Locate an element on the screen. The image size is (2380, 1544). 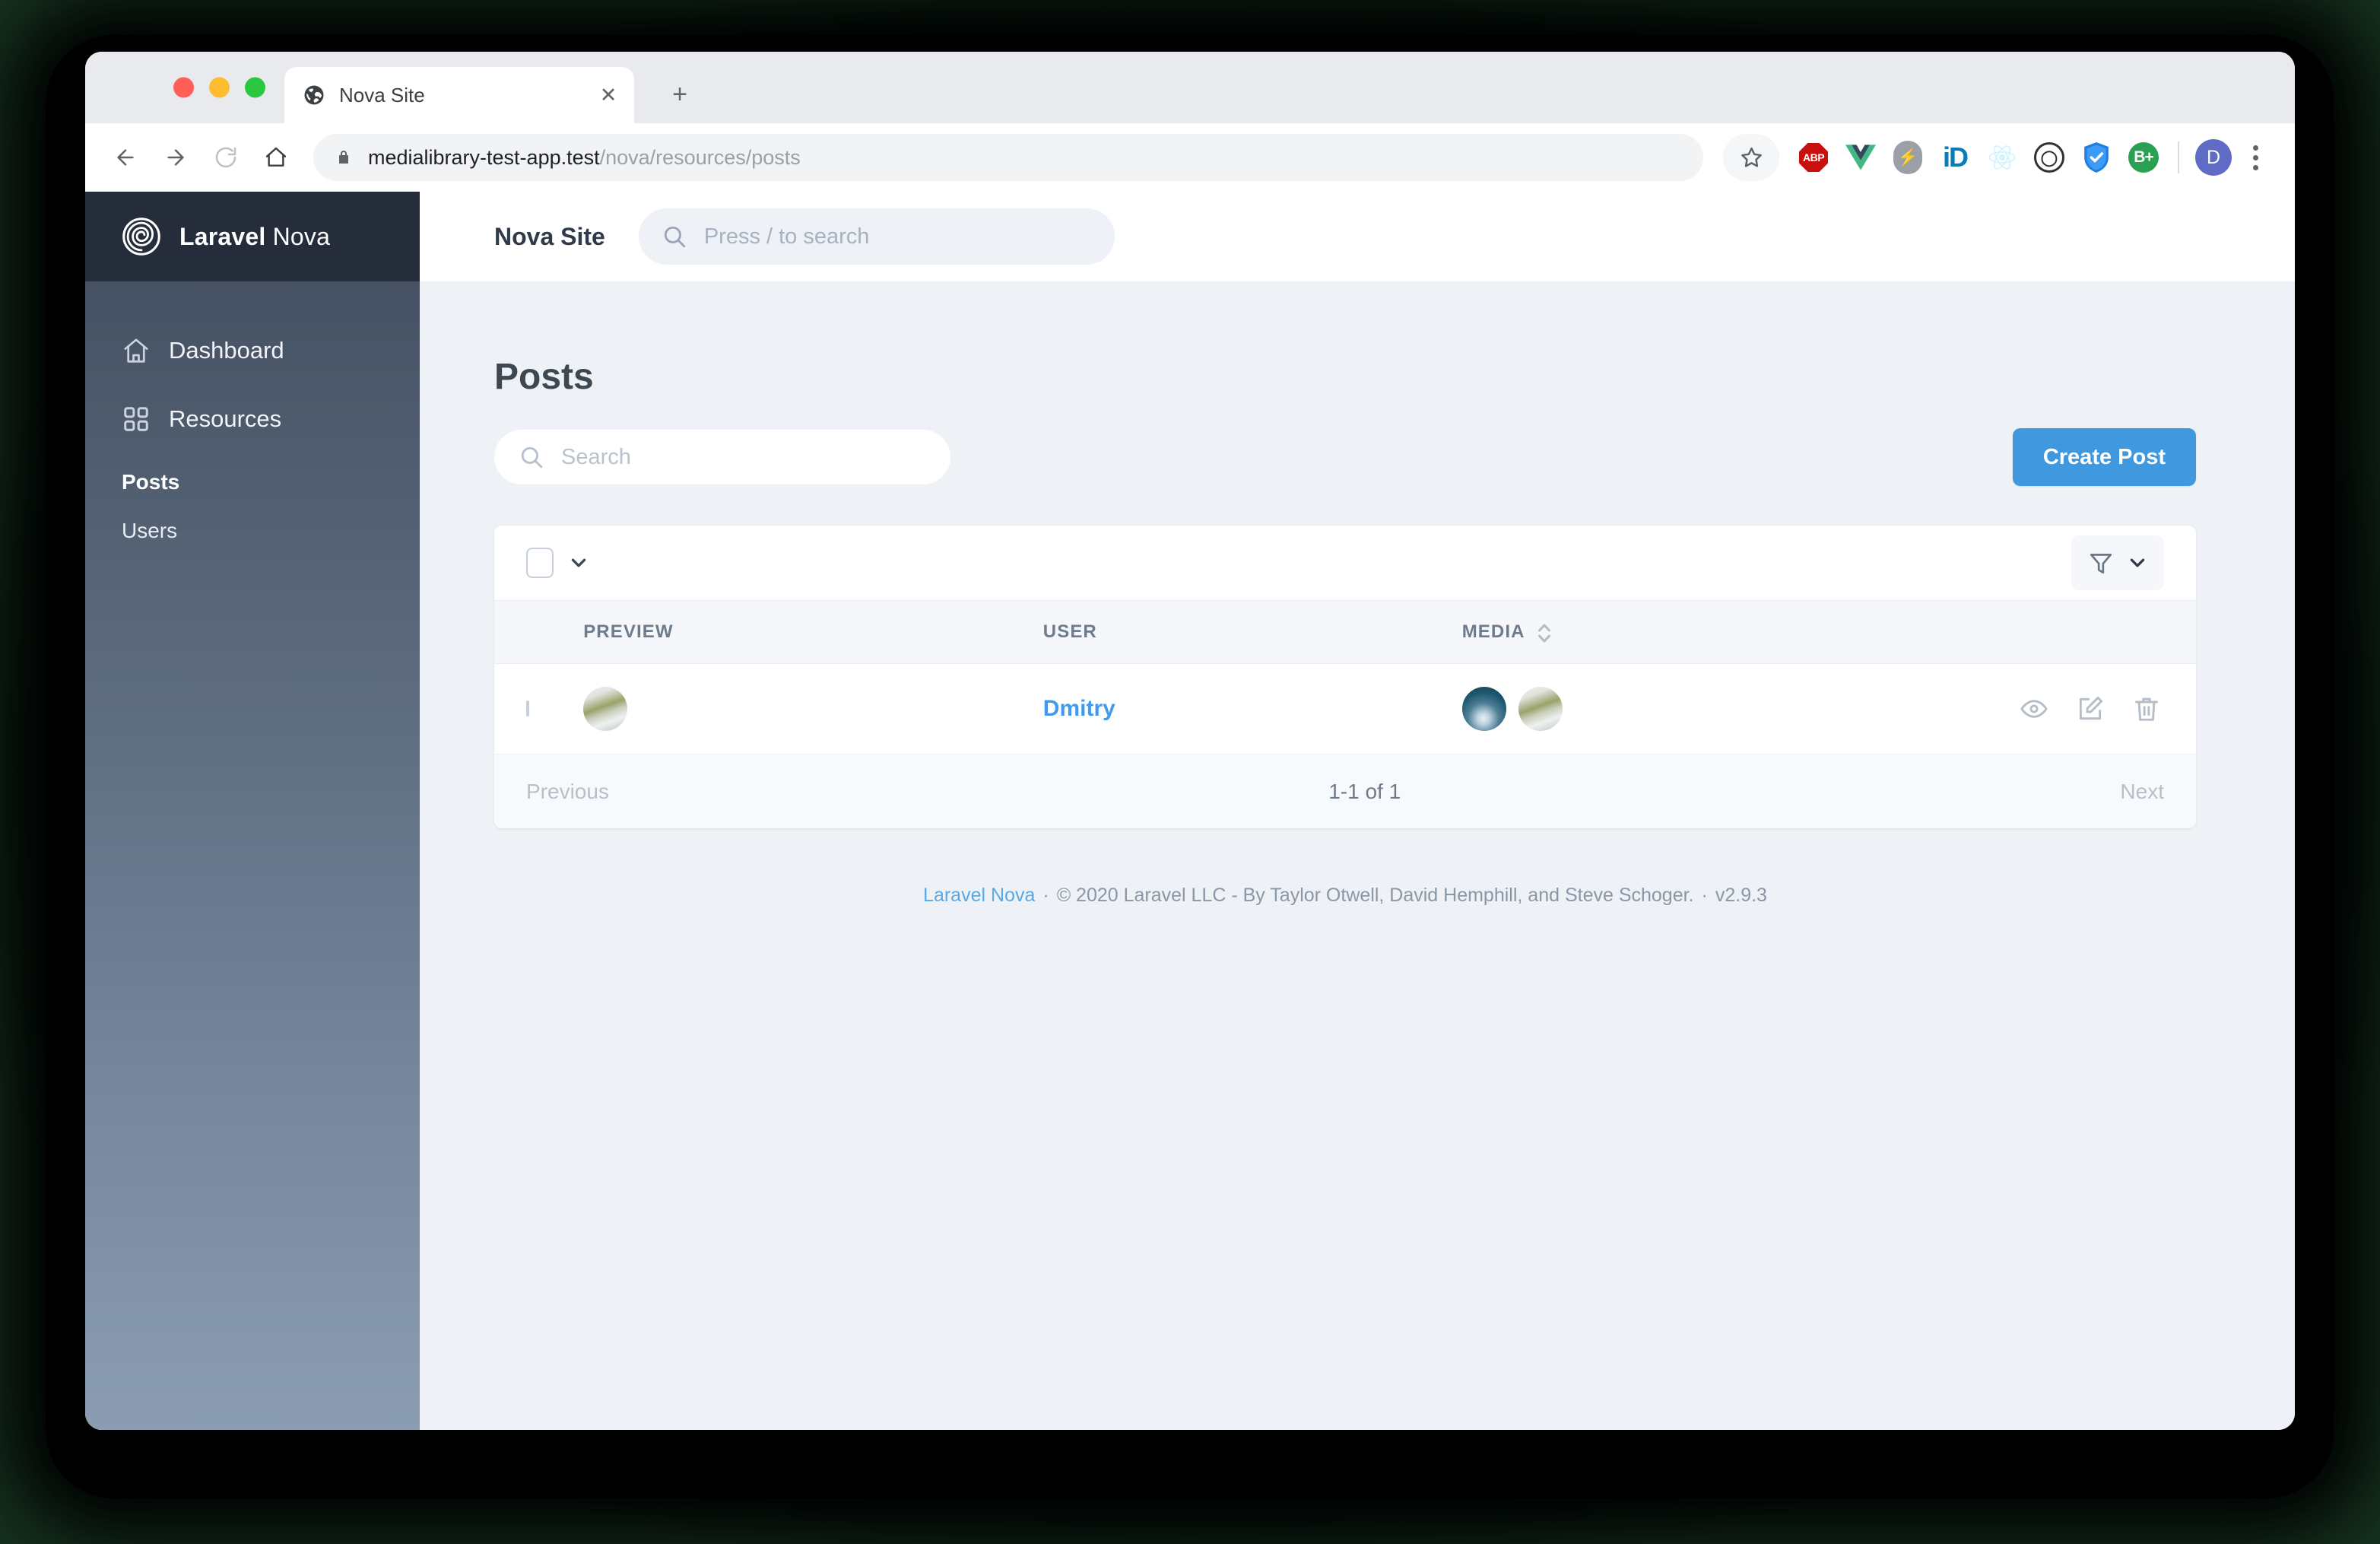
previous-page-button: Previous is located at coordinates (567, 792).